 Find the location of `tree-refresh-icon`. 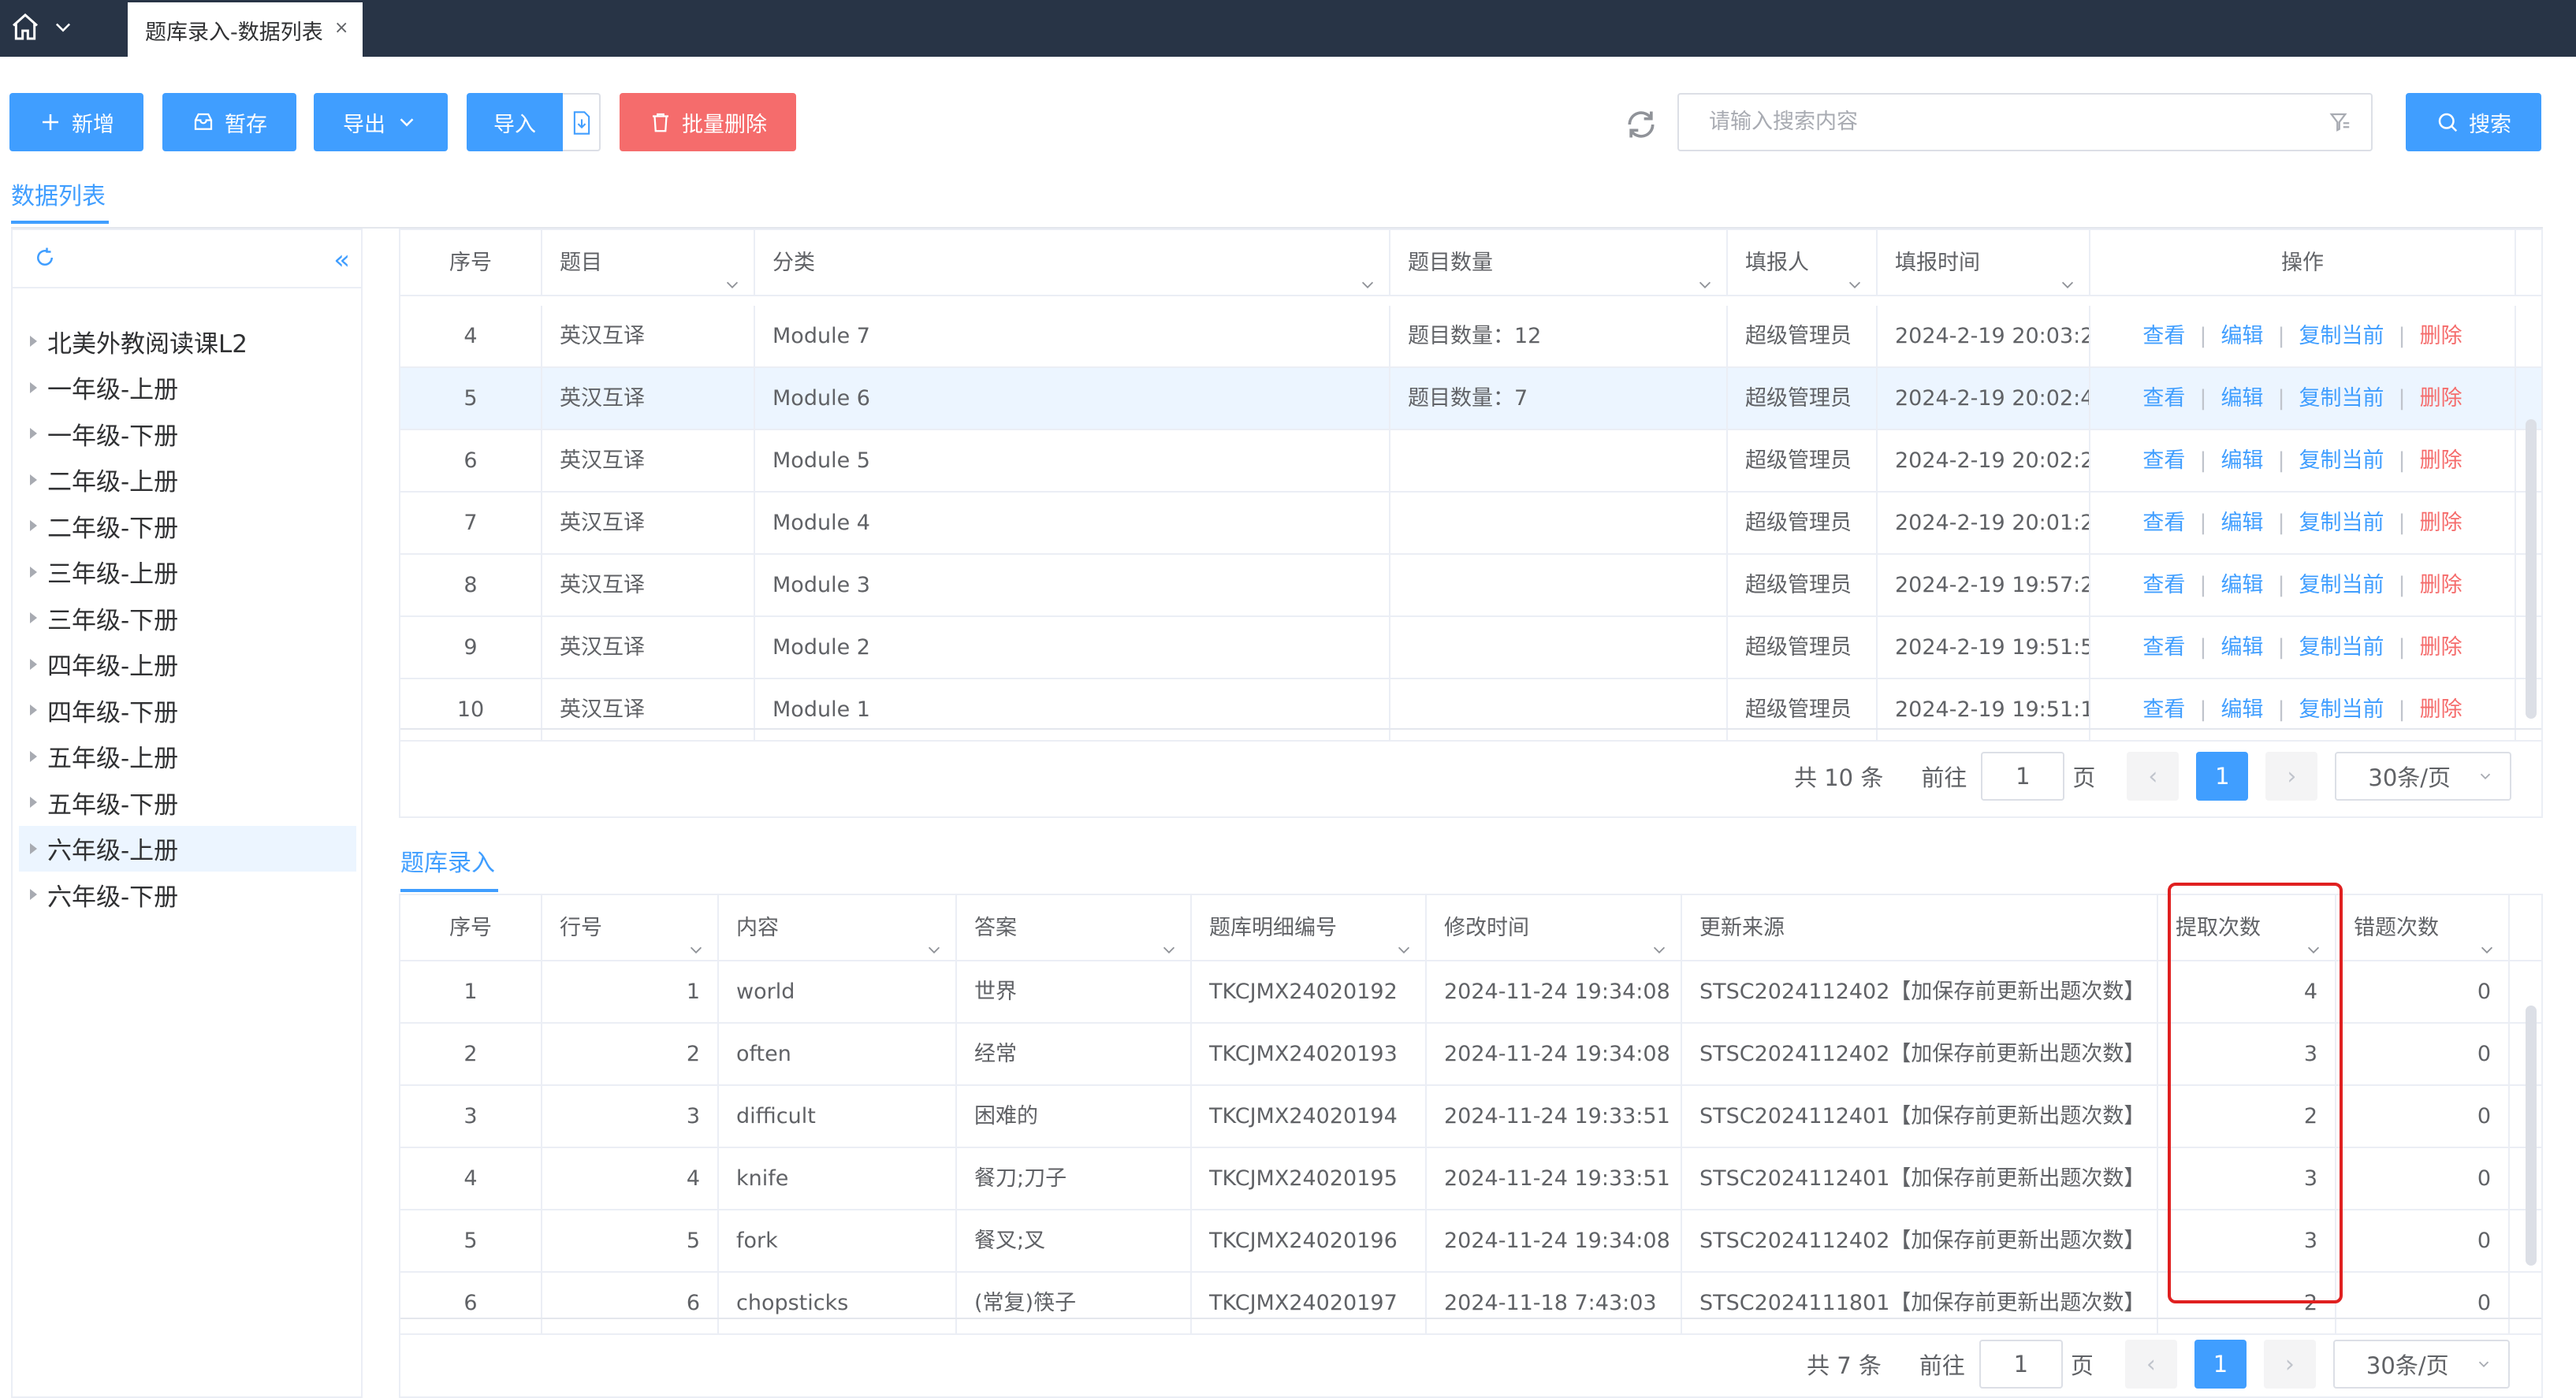

tree-refresh-icon is located at coordinates (45, 258).